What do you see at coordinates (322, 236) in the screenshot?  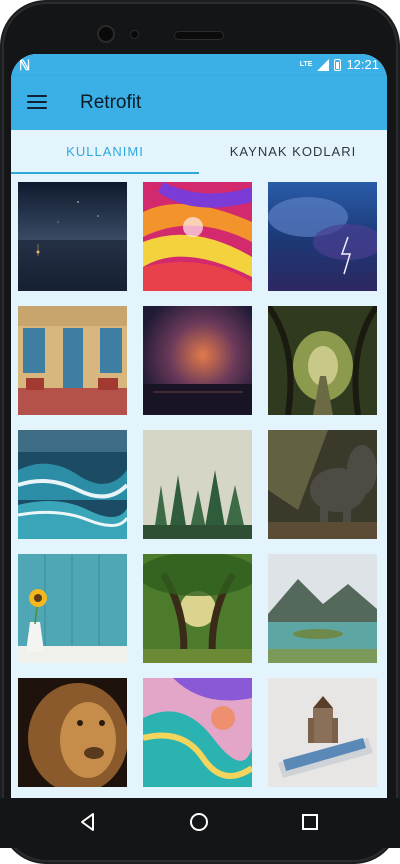 I see `grid-image-storm-clouds-lightning` at bounding box center [322, 236].